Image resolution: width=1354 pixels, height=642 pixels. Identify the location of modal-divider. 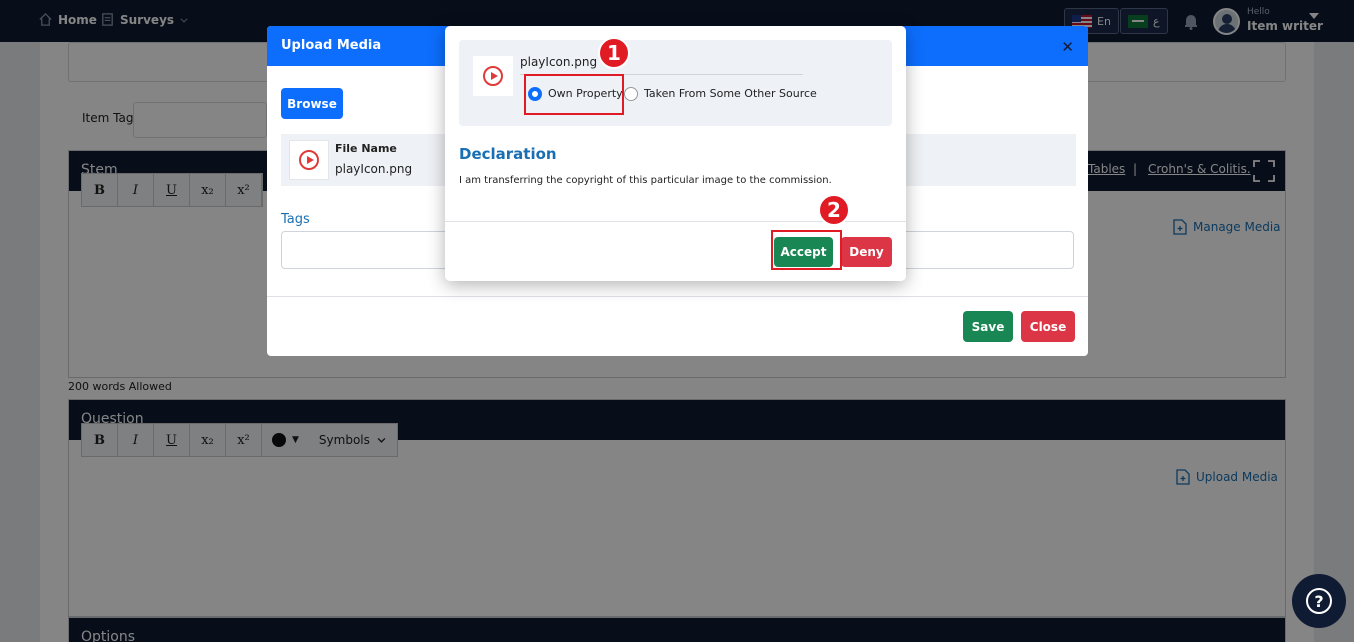
(677, 296).